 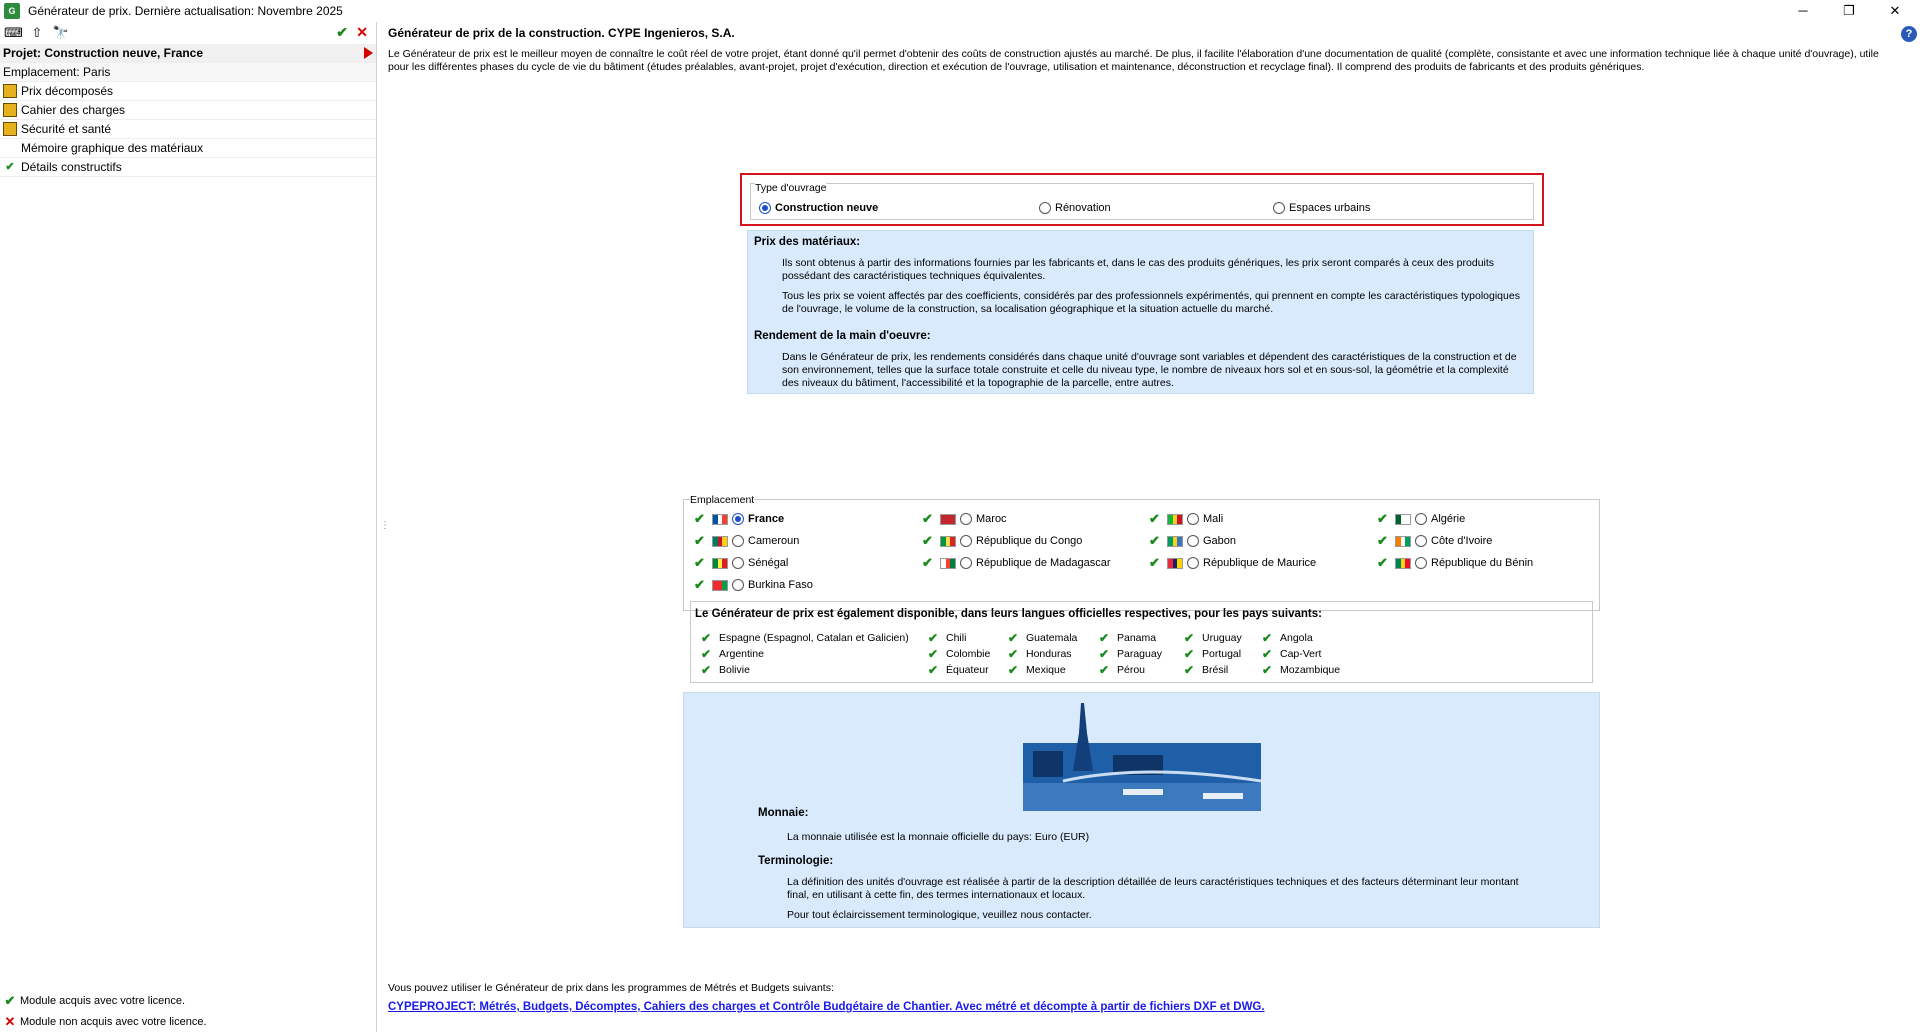 What do you see at coordinates (103, 53) in the screenshot?
I see `project-label: Projet: Construction neuve, France` at bounding box center [103, 53].